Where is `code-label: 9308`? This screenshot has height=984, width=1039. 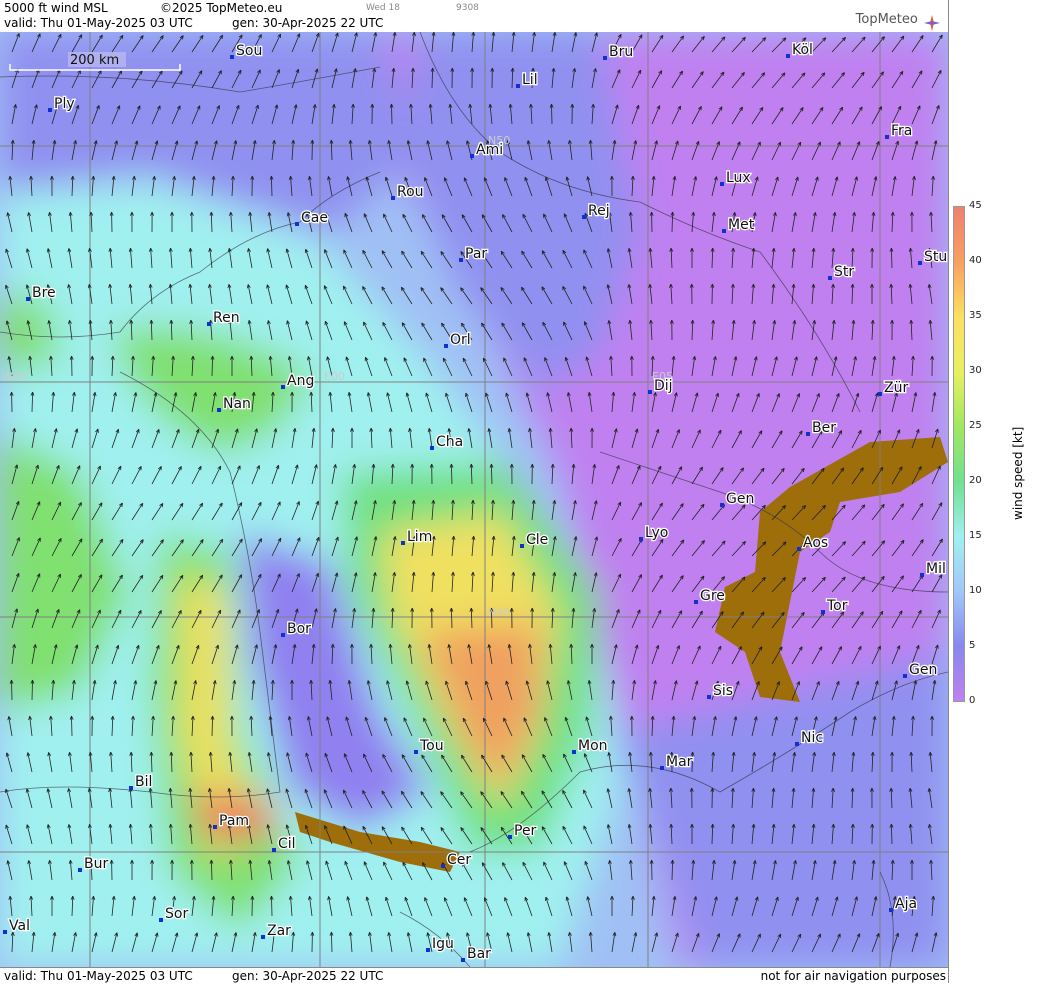
code-label: 9308 is located at coordinates (467, 8).